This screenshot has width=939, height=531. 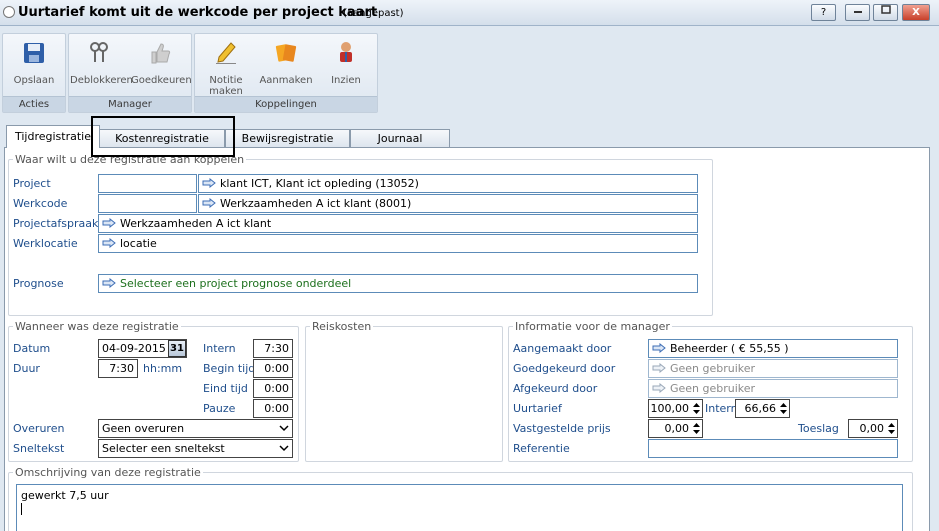 What do you see at coordinates (163, 448) in the screenshot?
I see `sneltekst-value: Selecter een sneltekst` at bounding box center [163, 448].